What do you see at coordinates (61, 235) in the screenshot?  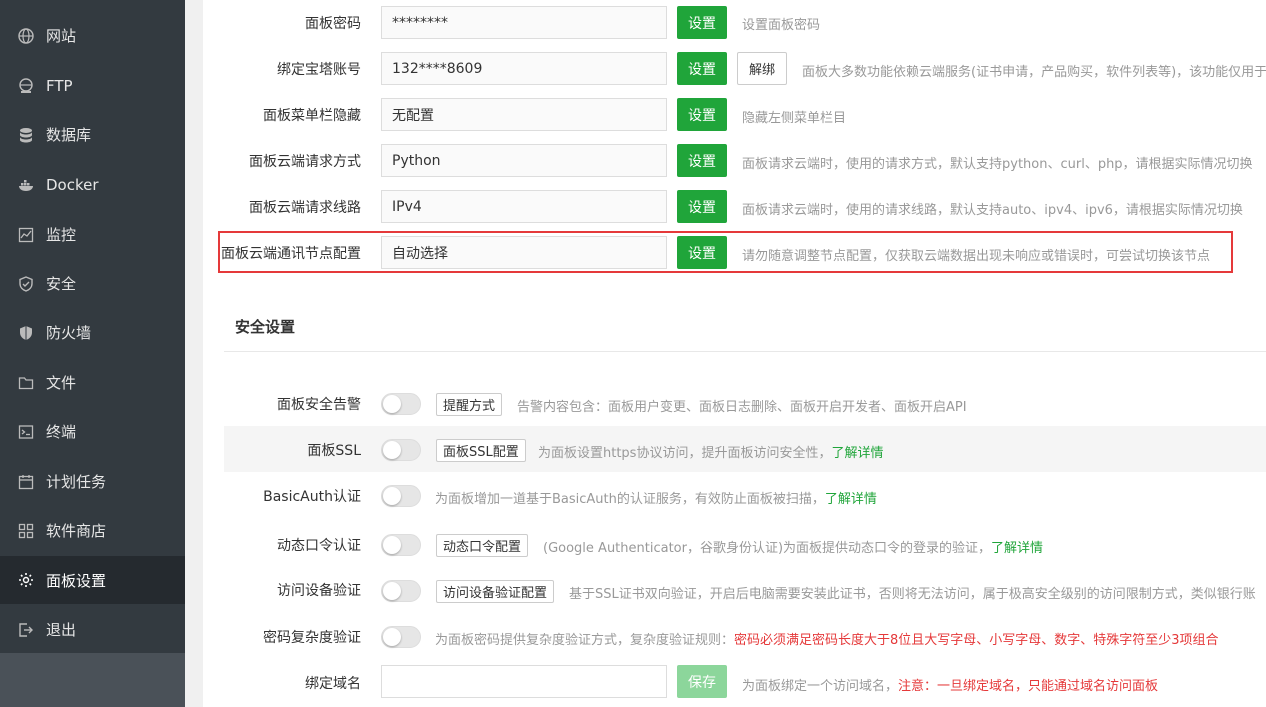 I see `sidebar-item-label: 监控` at bounding box center [61, 235].